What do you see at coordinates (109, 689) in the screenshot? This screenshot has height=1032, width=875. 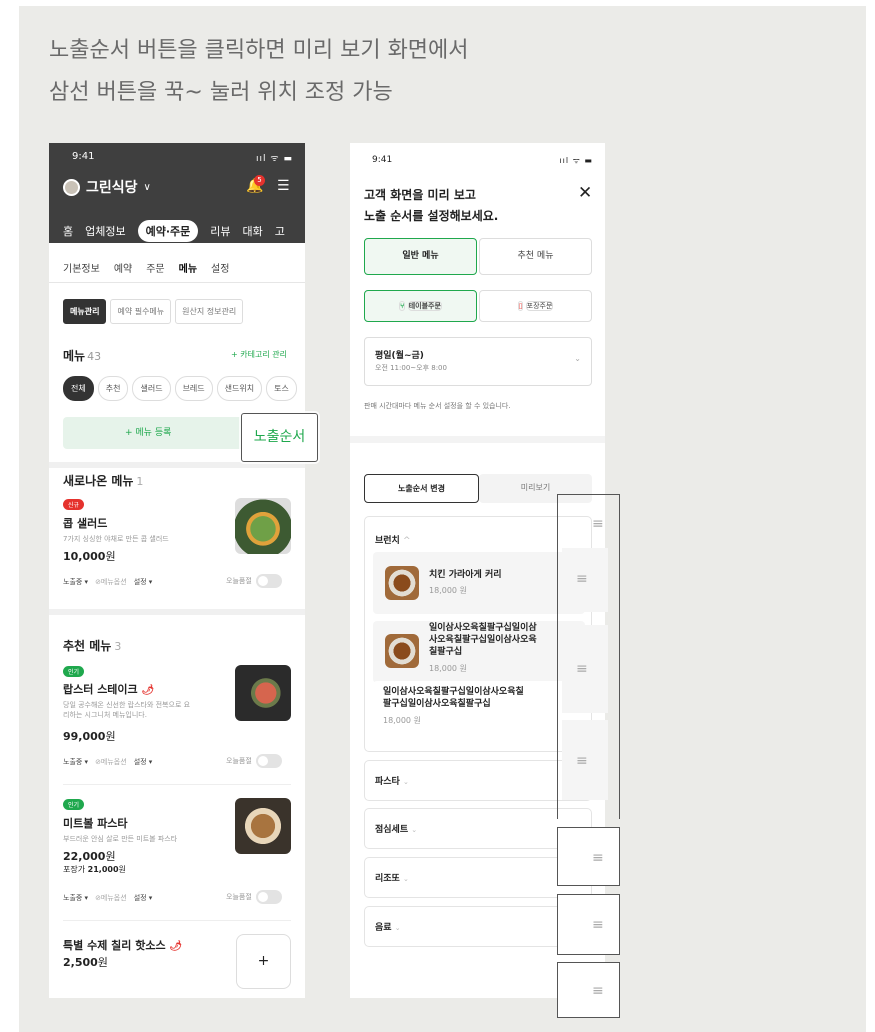 I see `item-name: 랍스터 스테이크 🌶` at bounding box center [109, 689].